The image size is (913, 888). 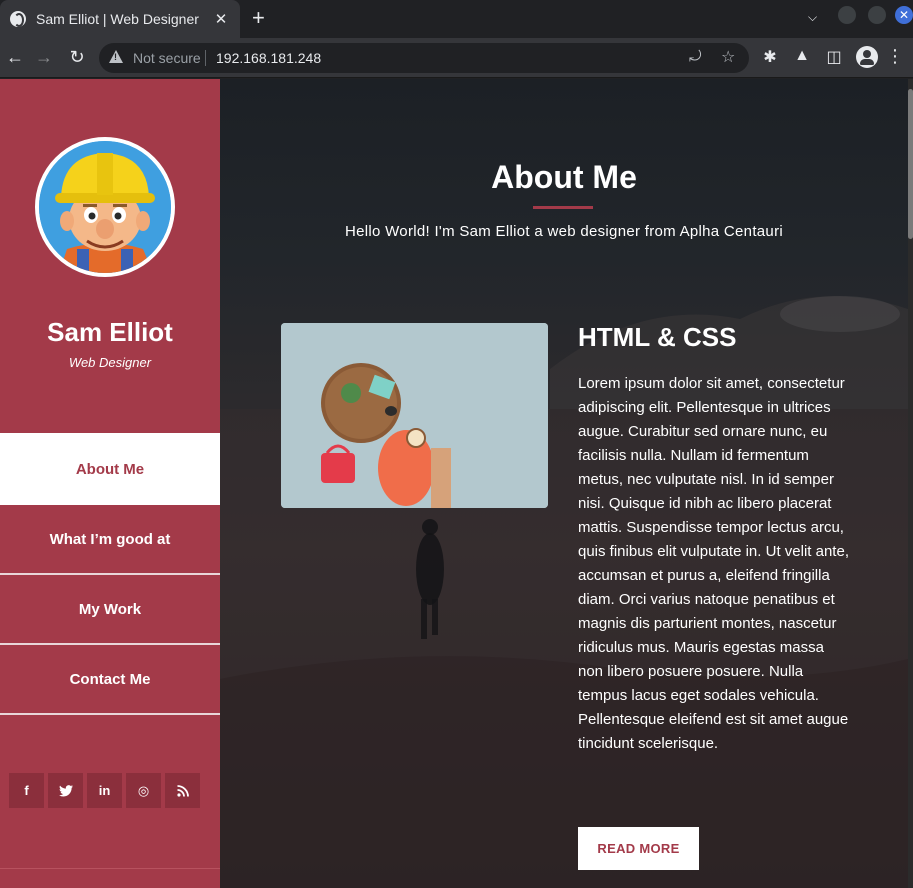 I want to click on linkedin-icon: in, so click(x=104, y=790).